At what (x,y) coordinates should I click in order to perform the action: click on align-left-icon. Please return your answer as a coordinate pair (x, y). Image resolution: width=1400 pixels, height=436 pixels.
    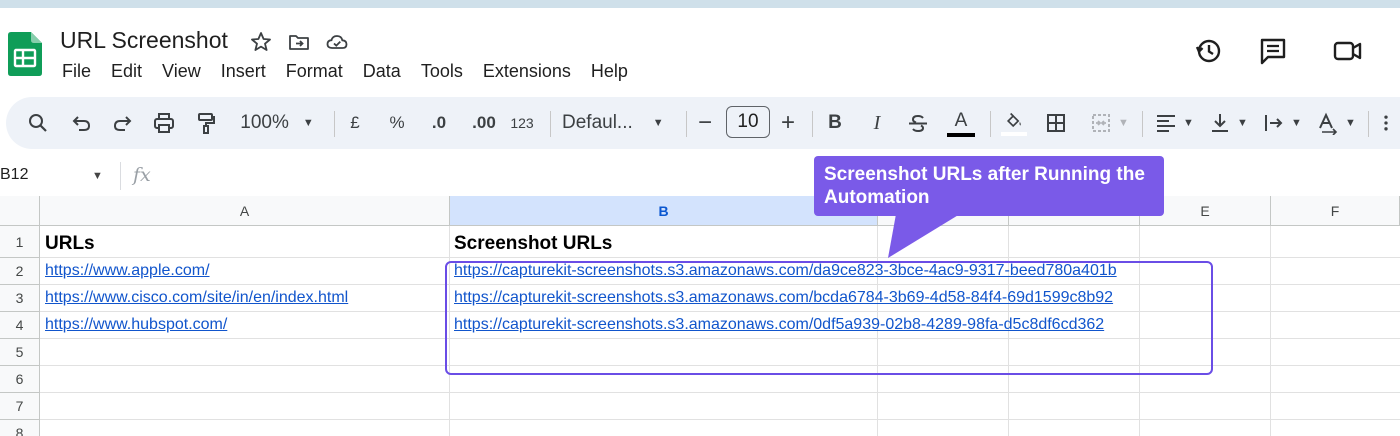
    Looking at the image, I should click on (1166, 123).